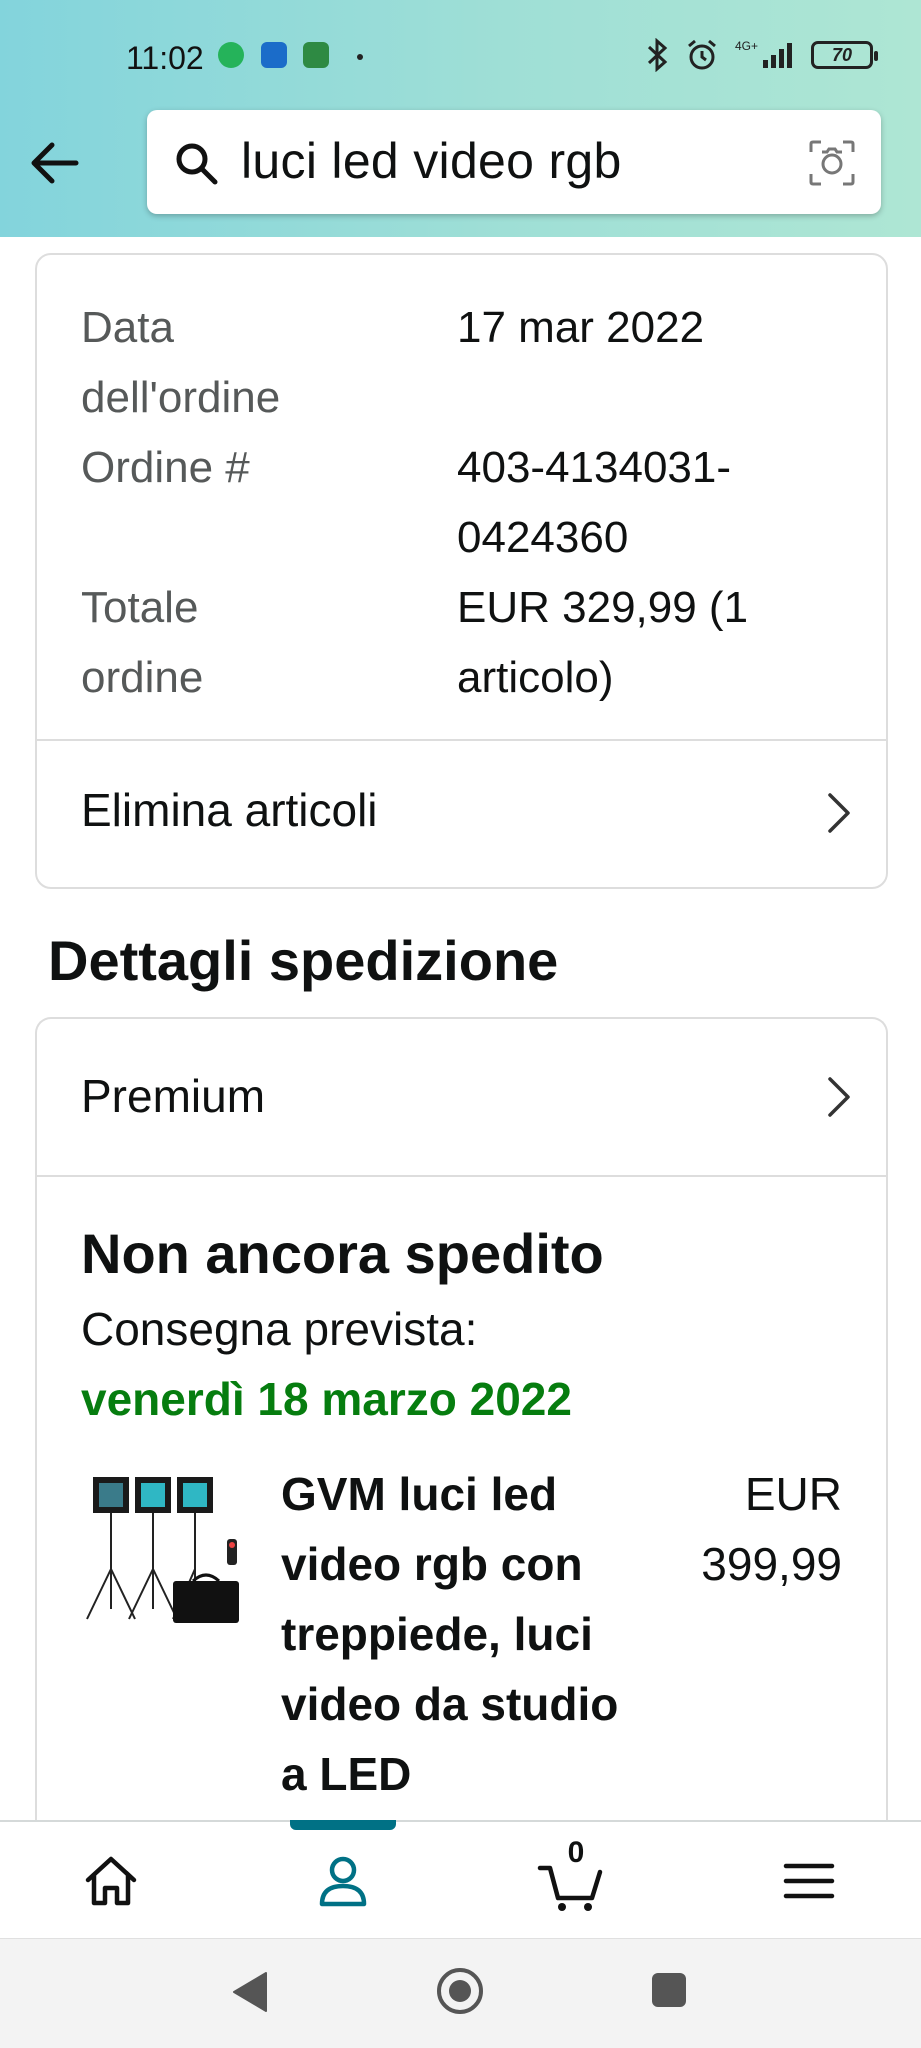 This screenshot has height=2048, width=921. I want to click on order-number-label: Ordine #, so click(165, 467).